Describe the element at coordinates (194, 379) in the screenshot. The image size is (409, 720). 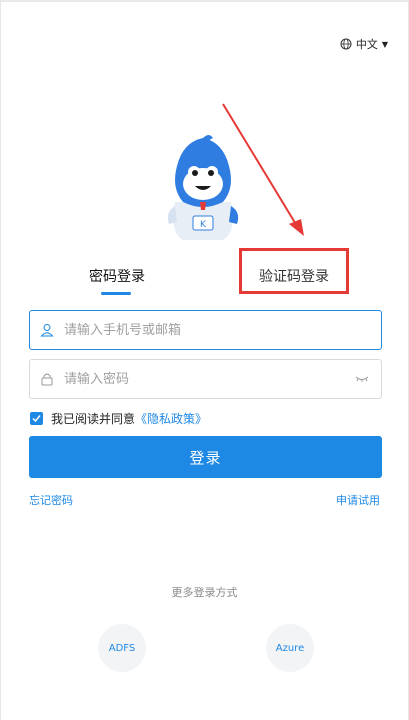
I see `password-input` at that location.